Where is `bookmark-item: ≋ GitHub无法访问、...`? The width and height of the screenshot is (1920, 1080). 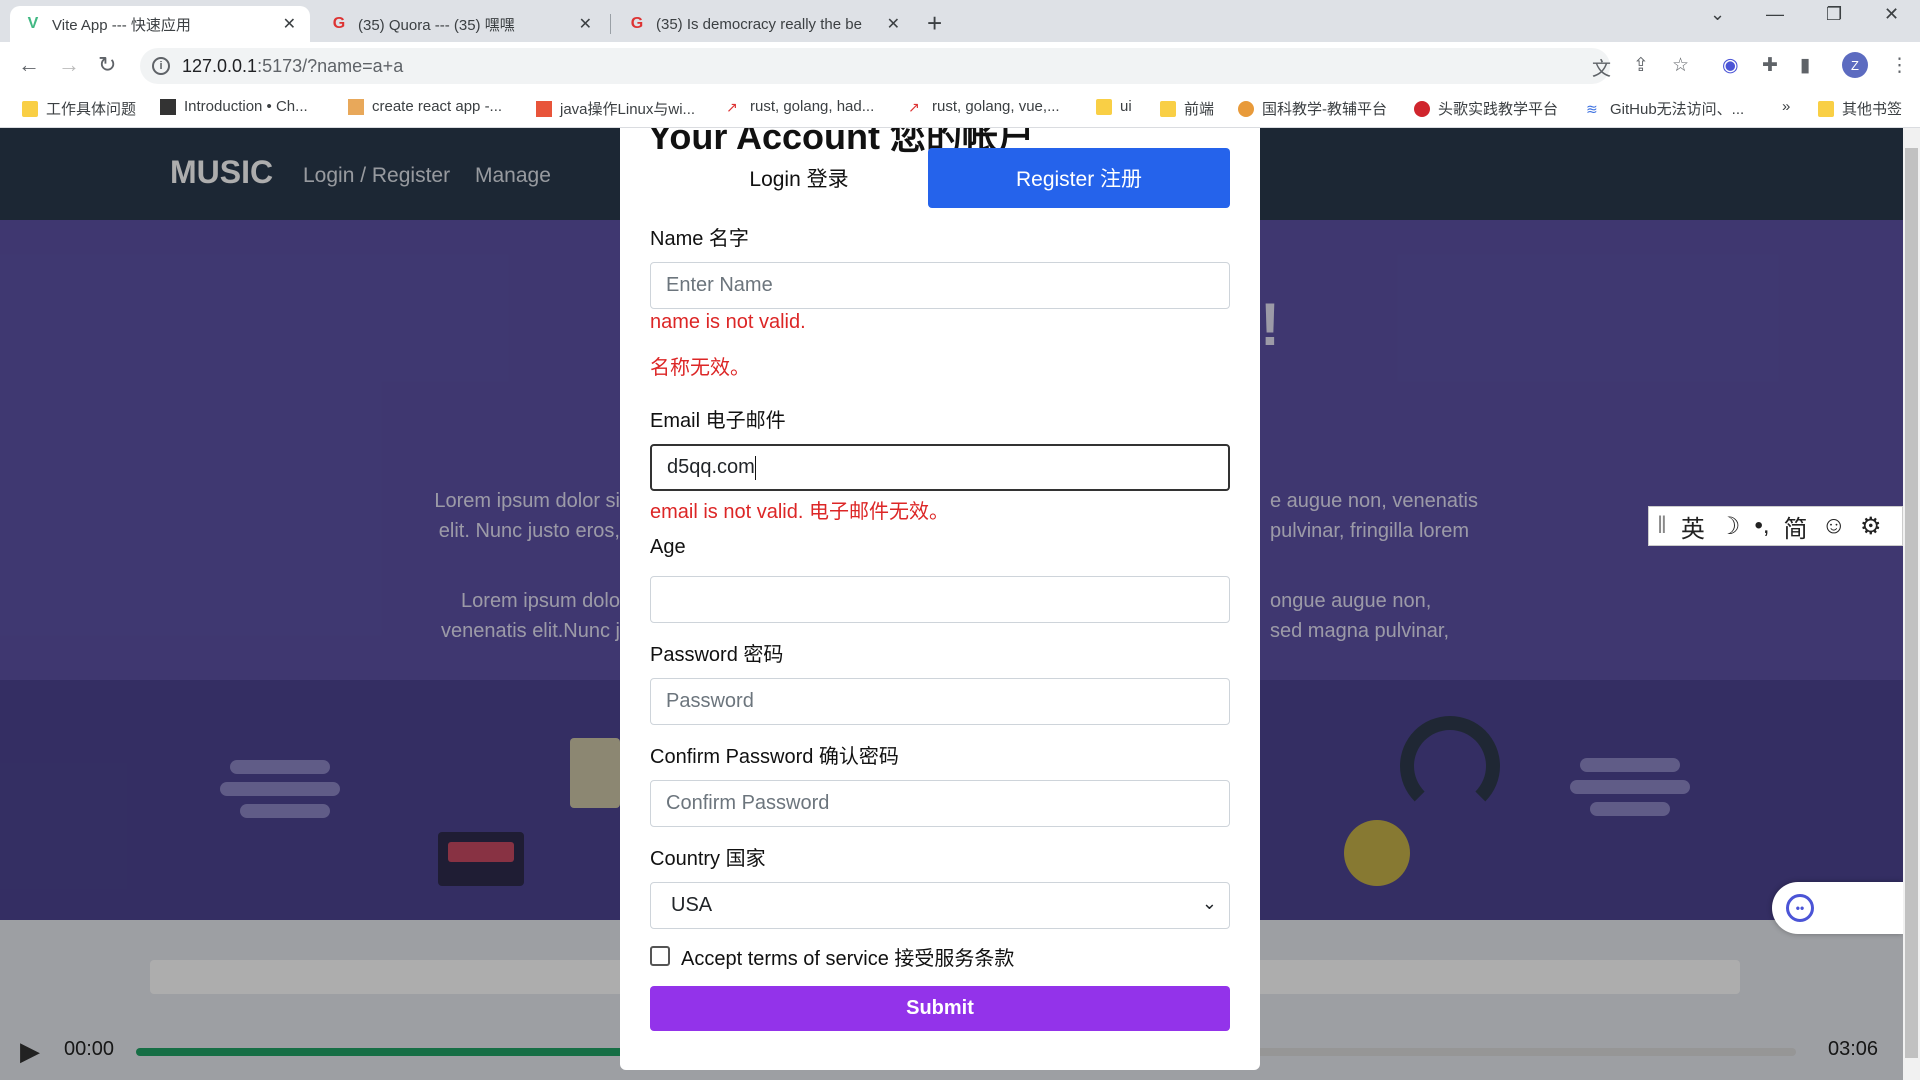 bookmark-item: ≋ GitHub无法访问、... is located at coordinates (1665, 108).